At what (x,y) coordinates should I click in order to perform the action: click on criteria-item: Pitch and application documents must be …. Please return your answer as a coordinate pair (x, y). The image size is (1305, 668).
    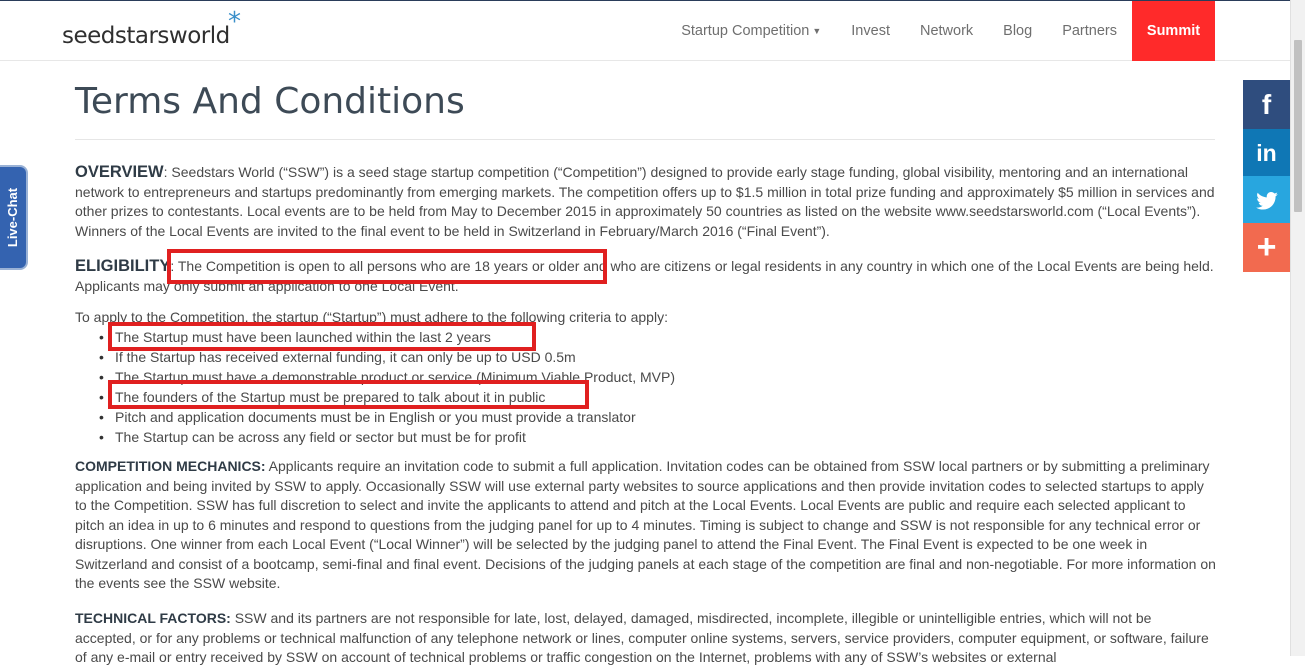
    Looking at the image, I should click on (387, 417).